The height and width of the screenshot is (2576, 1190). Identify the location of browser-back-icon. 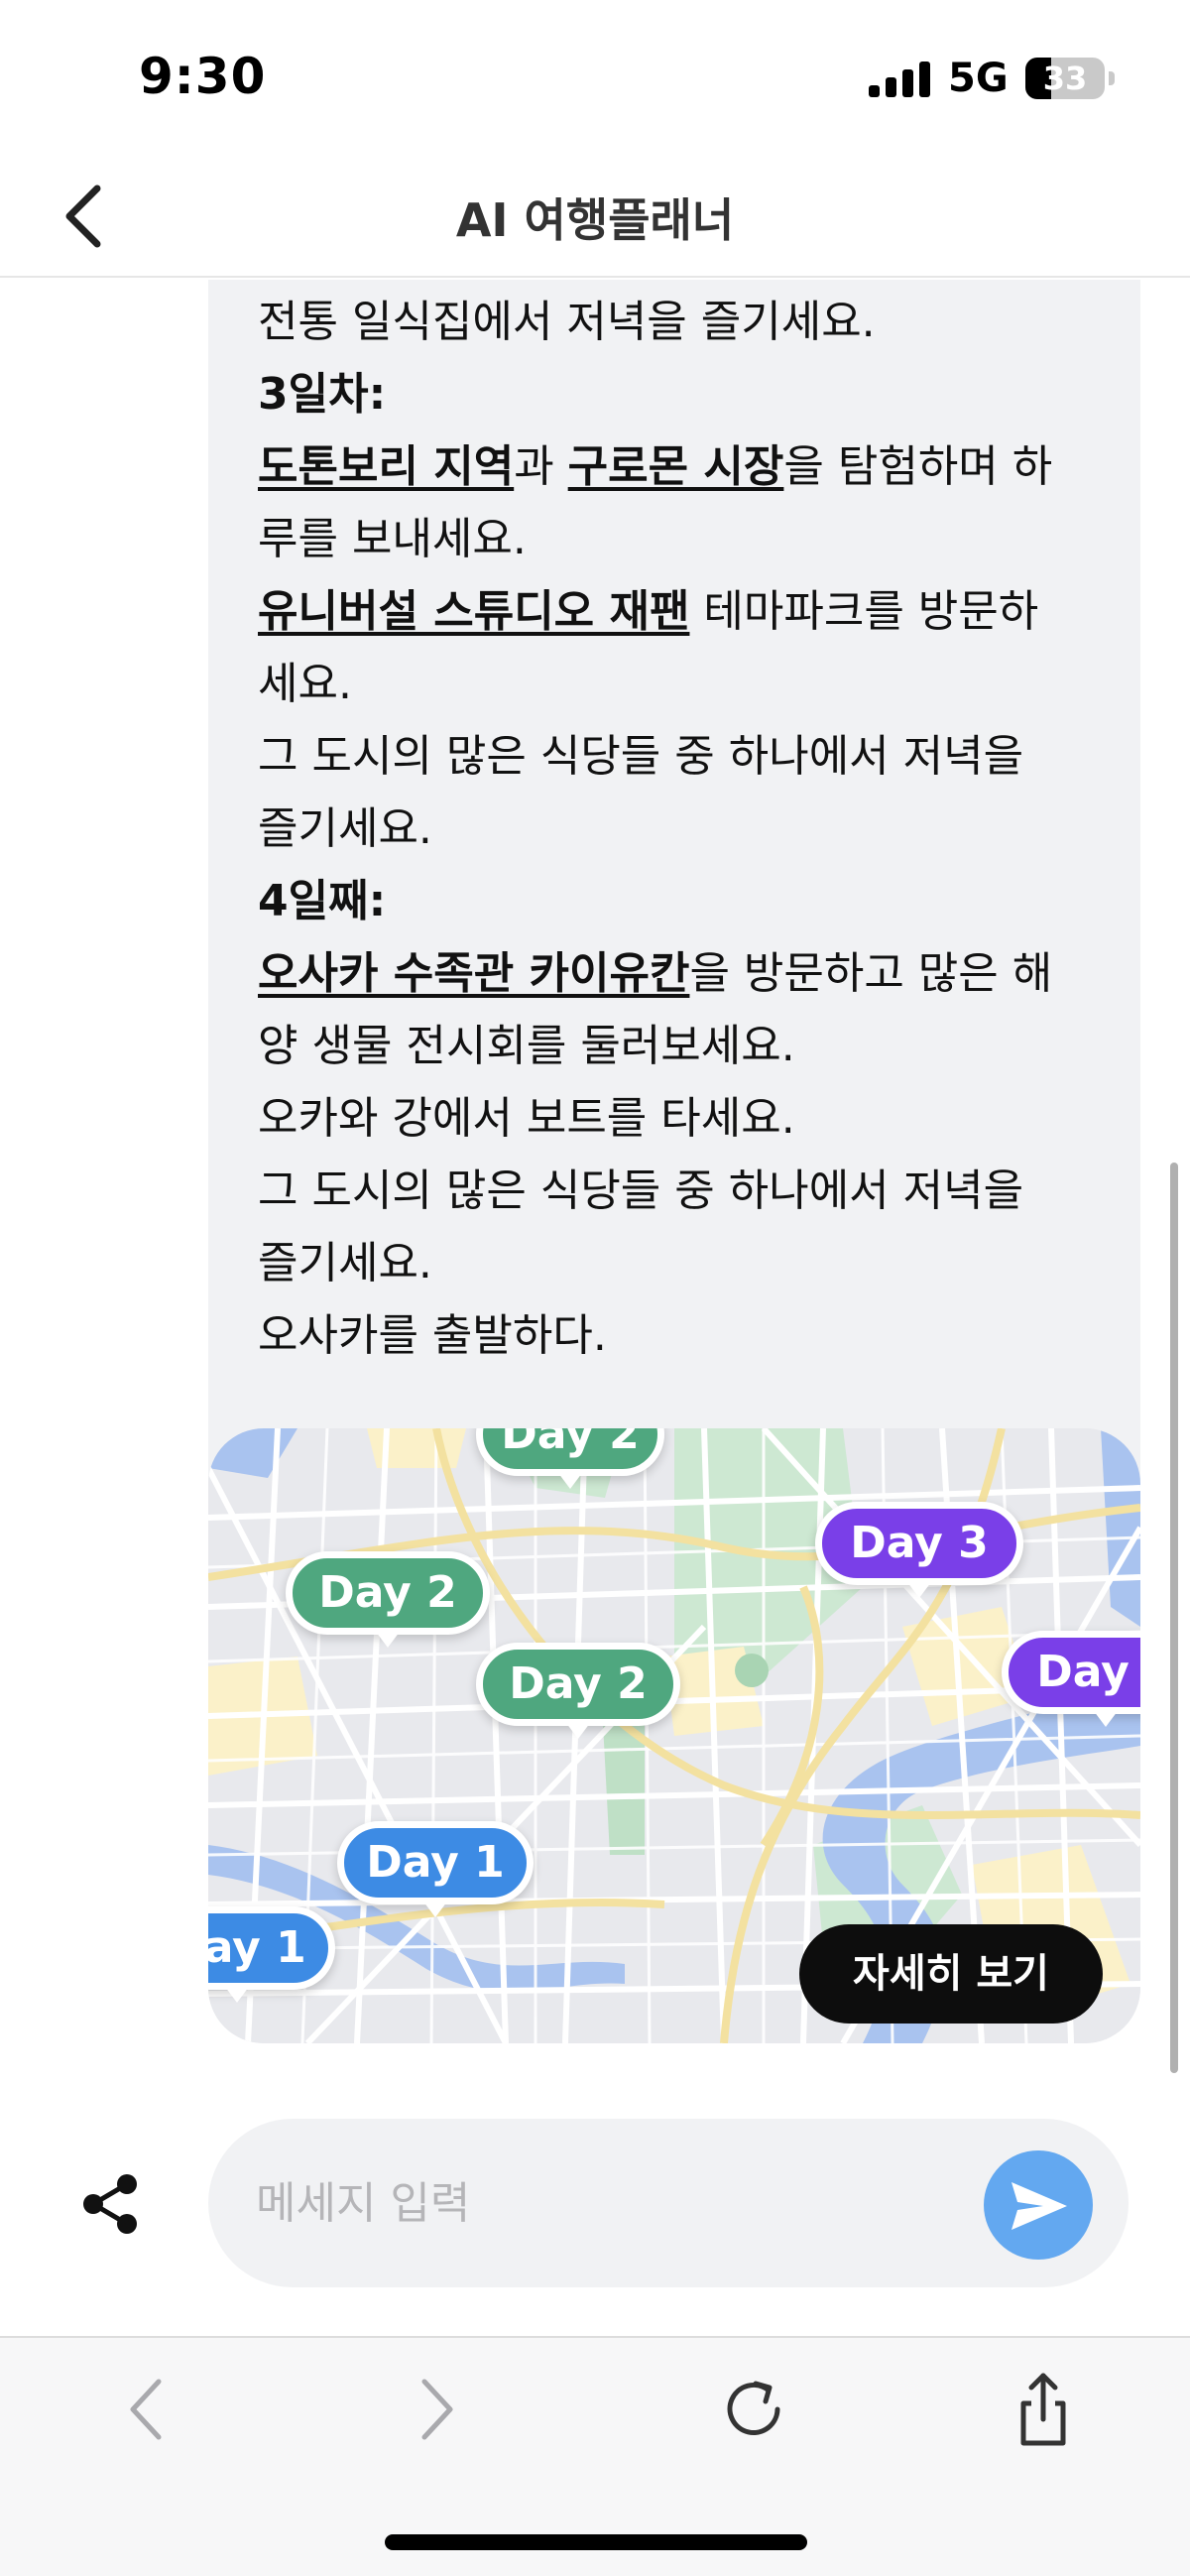
(146, 2409).